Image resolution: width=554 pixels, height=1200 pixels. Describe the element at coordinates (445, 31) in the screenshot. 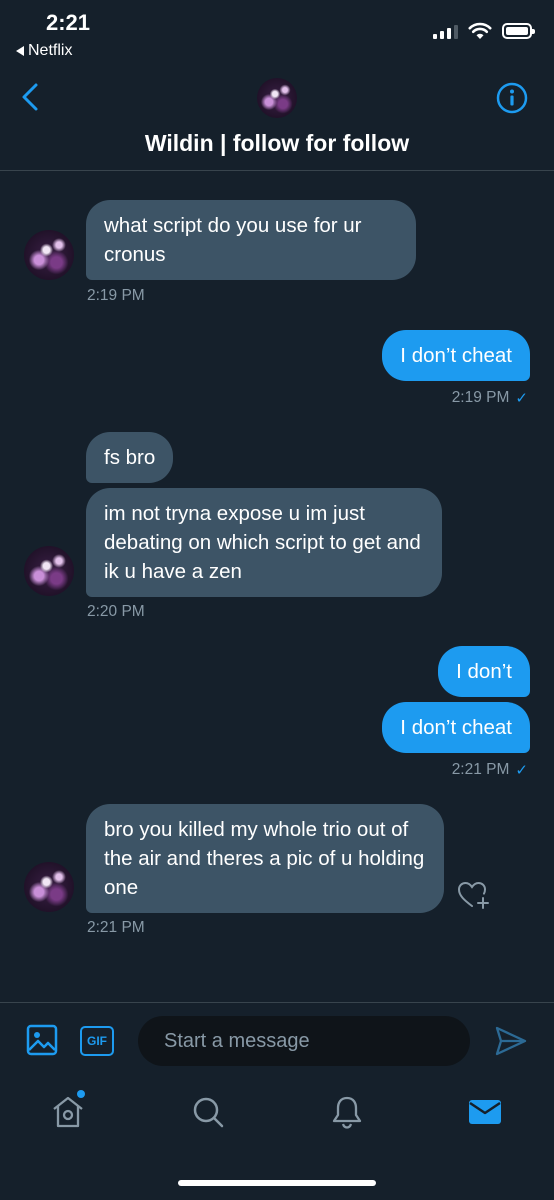

I see `cellular-signal-icon` at that location.